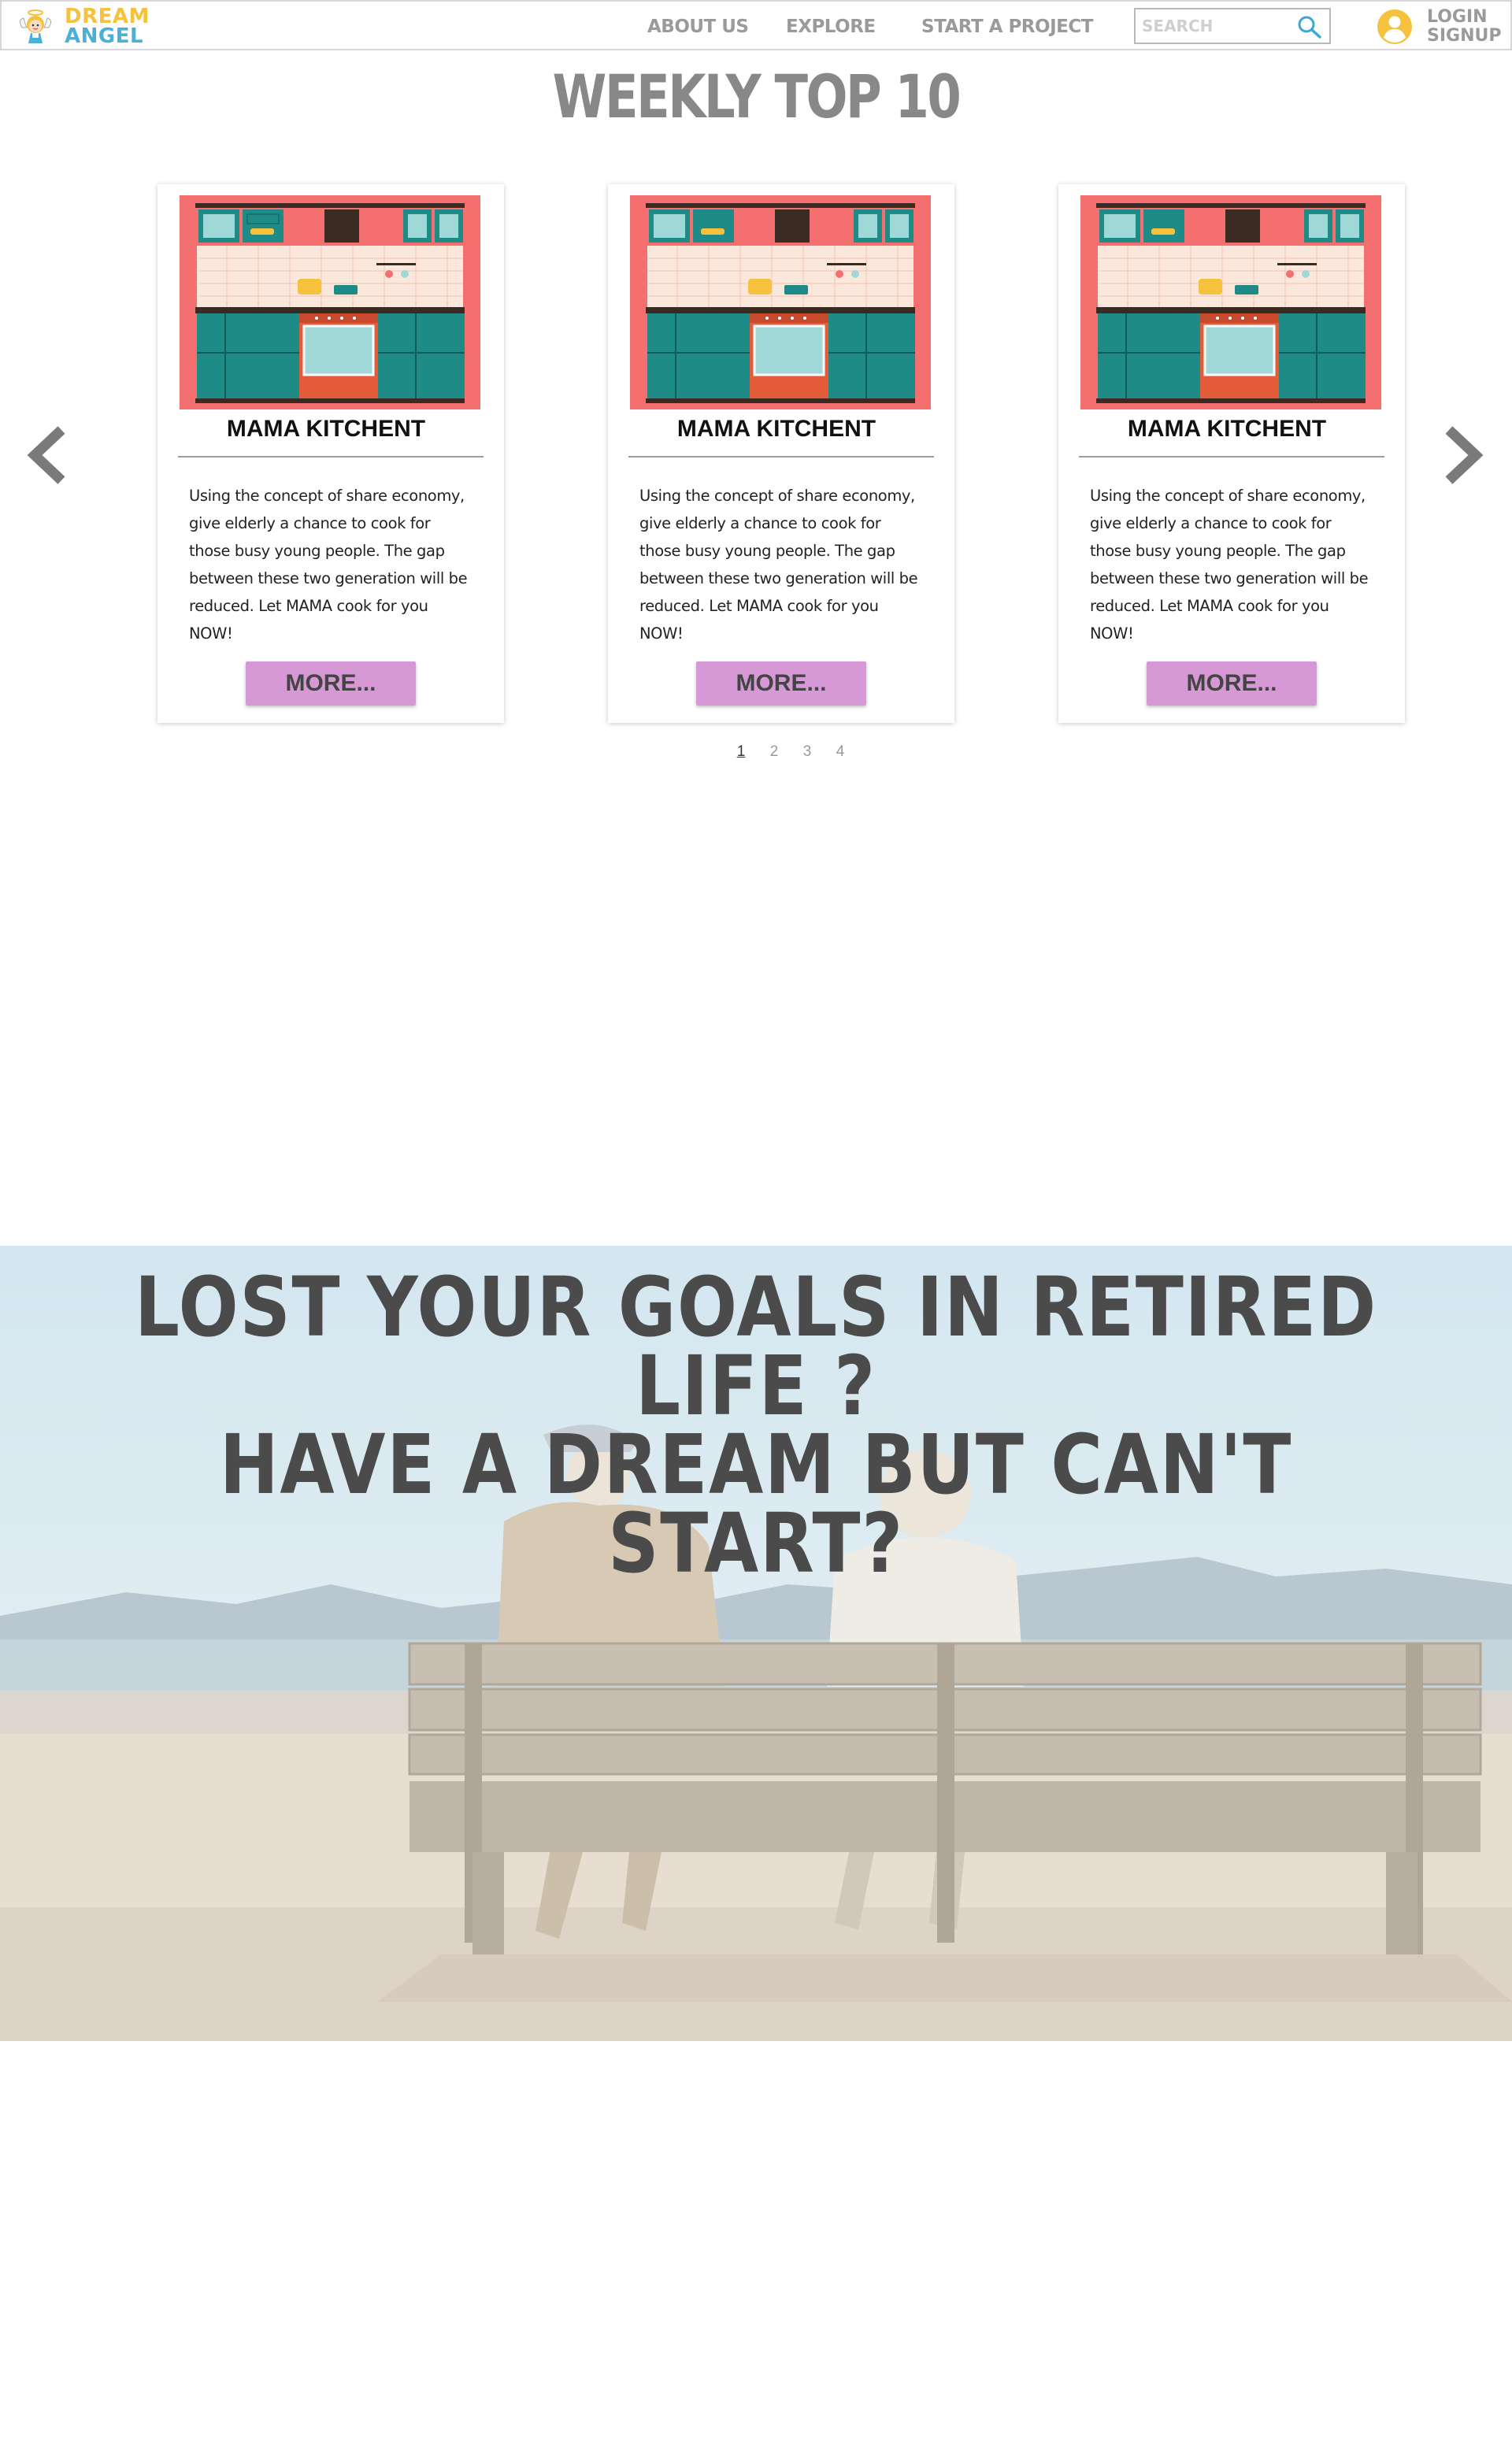 The width and height of the screenshot is (1512, 2460). I want to click on search-box, so click(1232, 26).